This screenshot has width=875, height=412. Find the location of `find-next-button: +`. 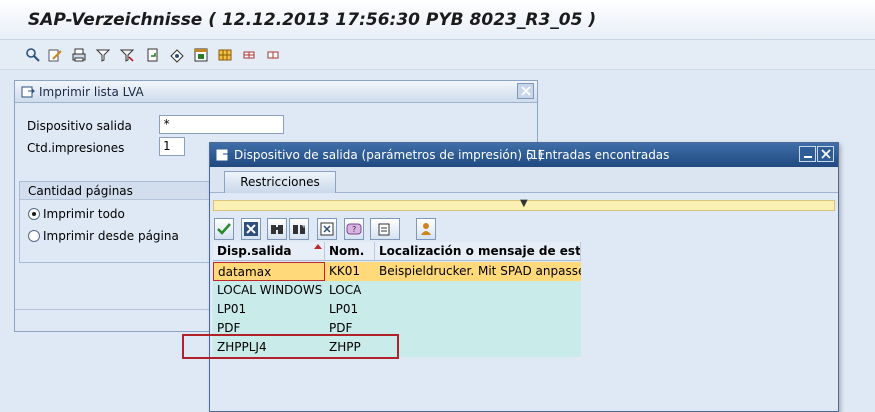

find-next-button: + is located at coordinates (299, 229).